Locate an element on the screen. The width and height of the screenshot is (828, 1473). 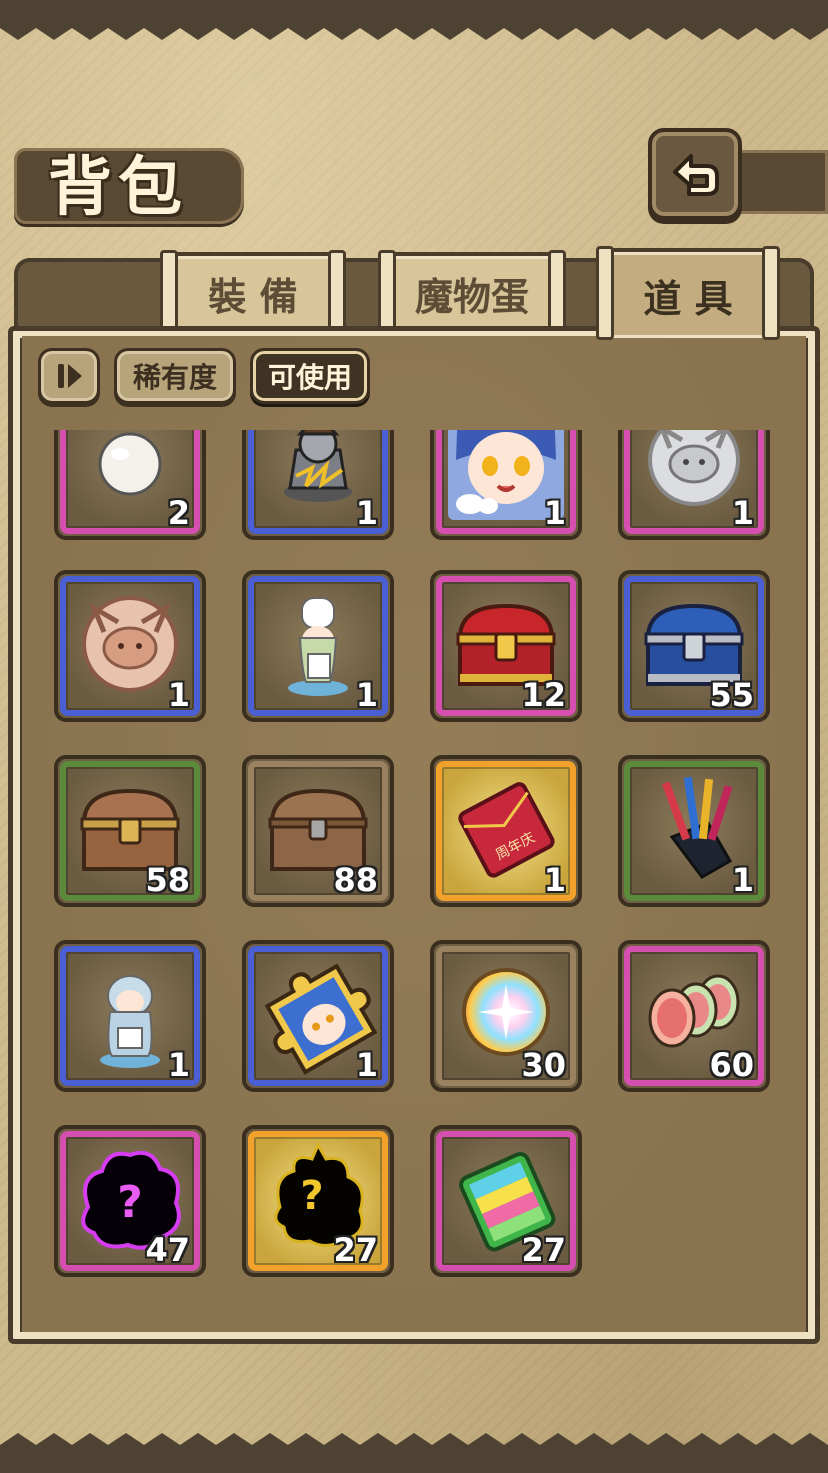
rarity-filter-label: 稀有度 is located at coordinates (174, 377).